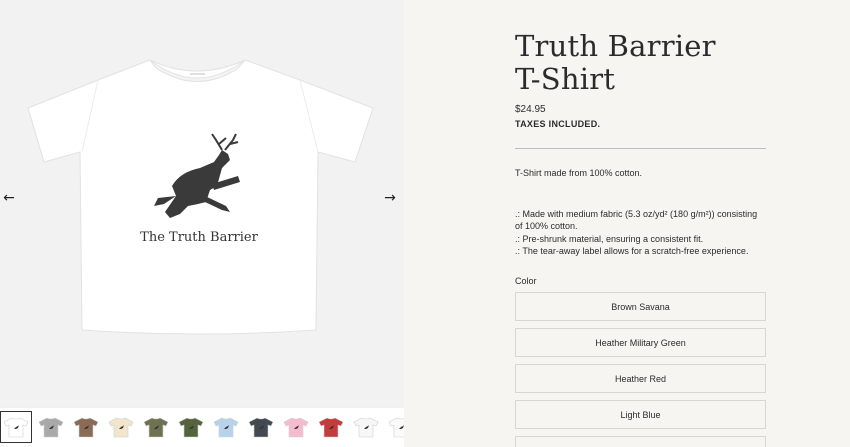 The height and width of the screenshot is (447, 850). What do you see at coordinates (558, 124) in the screenshot?
I see `tax-note: TAXES INCLUDED.` at bounding box center [558, 124].